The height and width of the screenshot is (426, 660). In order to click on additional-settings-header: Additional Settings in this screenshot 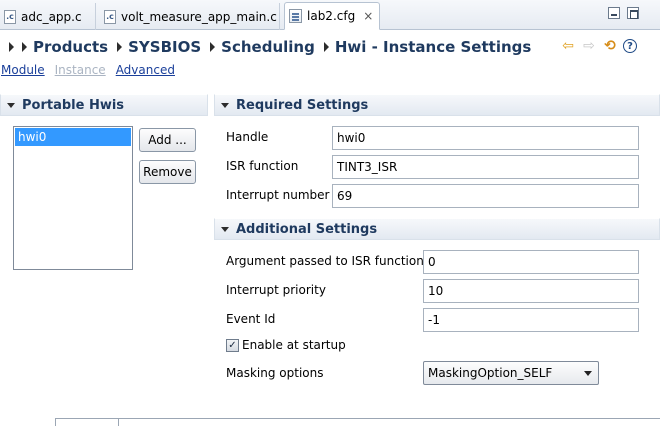, I will do `click(437, 229)`.